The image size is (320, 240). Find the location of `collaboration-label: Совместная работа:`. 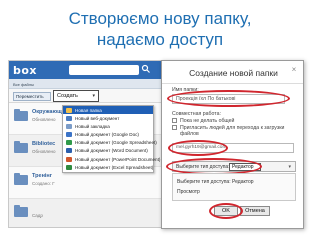

collaboration-label: Совместная работа: is located at coordinates (196, 114).